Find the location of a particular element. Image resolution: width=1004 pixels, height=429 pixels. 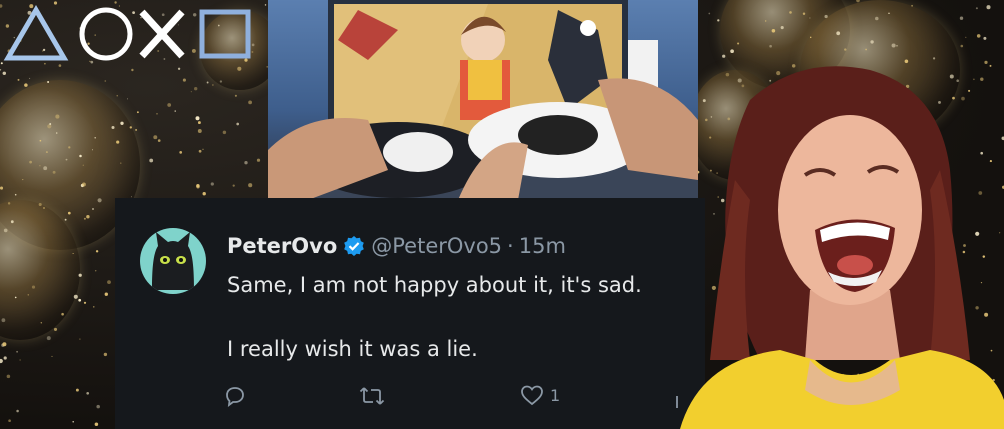

cross-icon is located at coordinates (162, 34).